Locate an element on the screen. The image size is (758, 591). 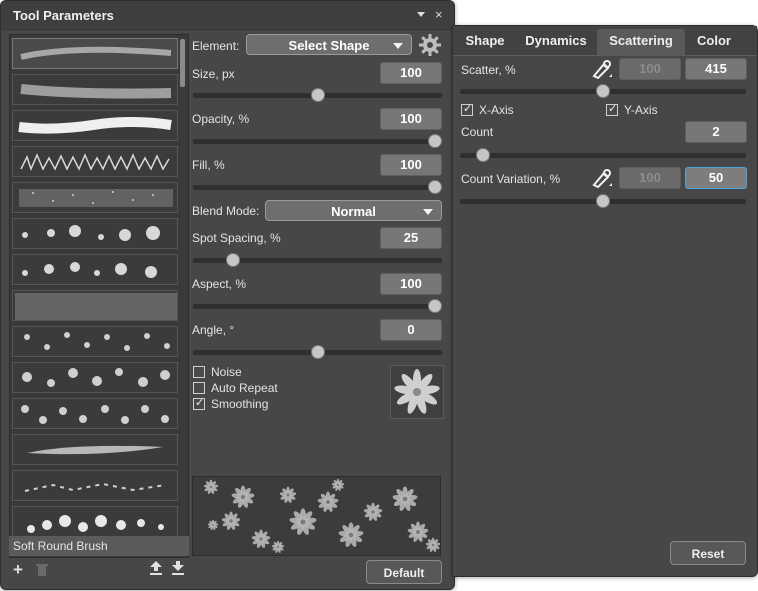
opacity-slider is located at coordinates (317, 141).